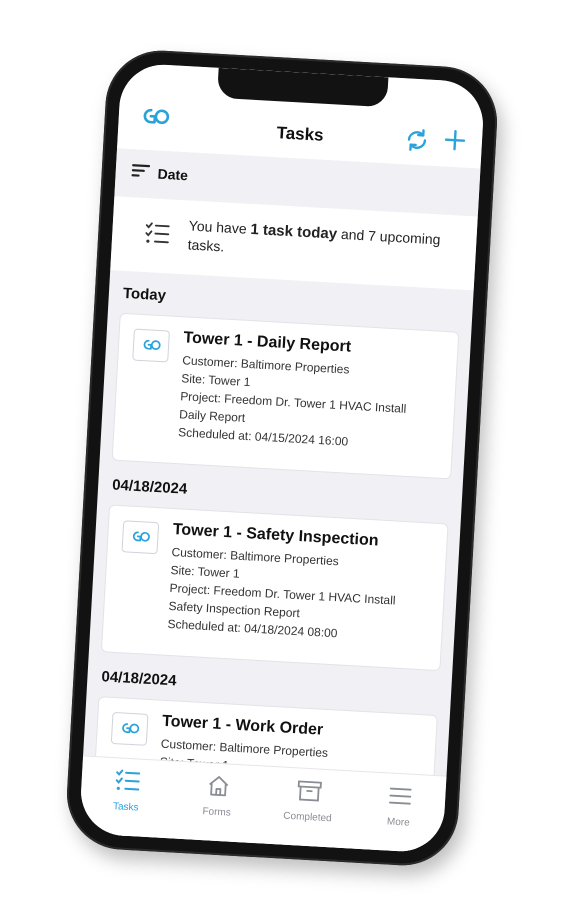 The width and height of the screenshot is (562, 920). I want to click on tab-label: More, so click(398, 822).